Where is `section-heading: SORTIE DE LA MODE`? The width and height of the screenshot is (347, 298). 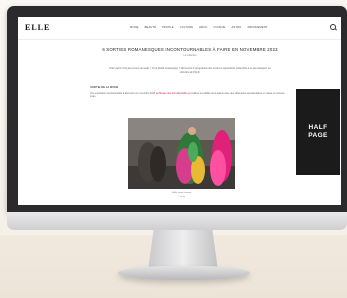
section-heading: SORTIE DE LA MODE is located at coordinates (104, 86).